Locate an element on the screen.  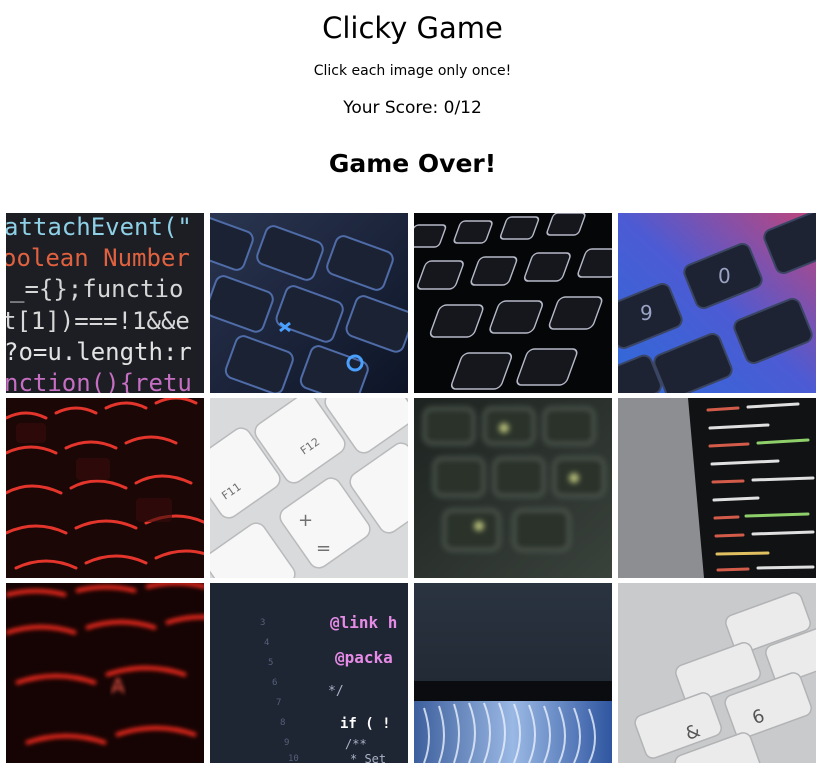
red-glow-keyboard-image-tile: A is located at coordinates (105, 673).